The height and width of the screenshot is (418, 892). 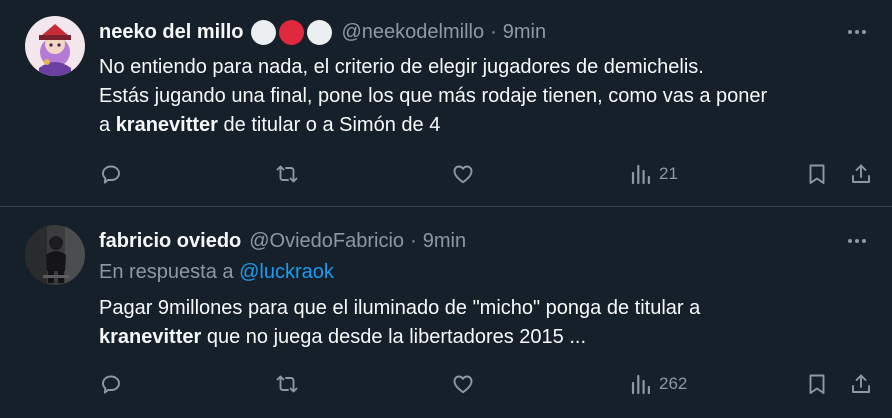 I want to click on views-count: 262, so click(x=673, y=383).